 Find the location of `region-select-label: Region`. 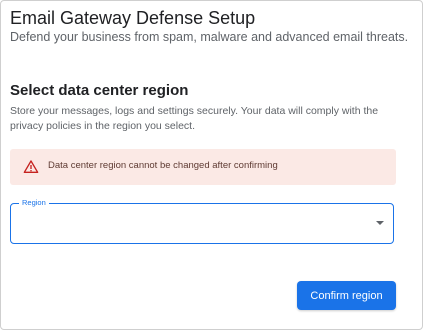

region-select-label: Region is located at coordinates (34, 202).